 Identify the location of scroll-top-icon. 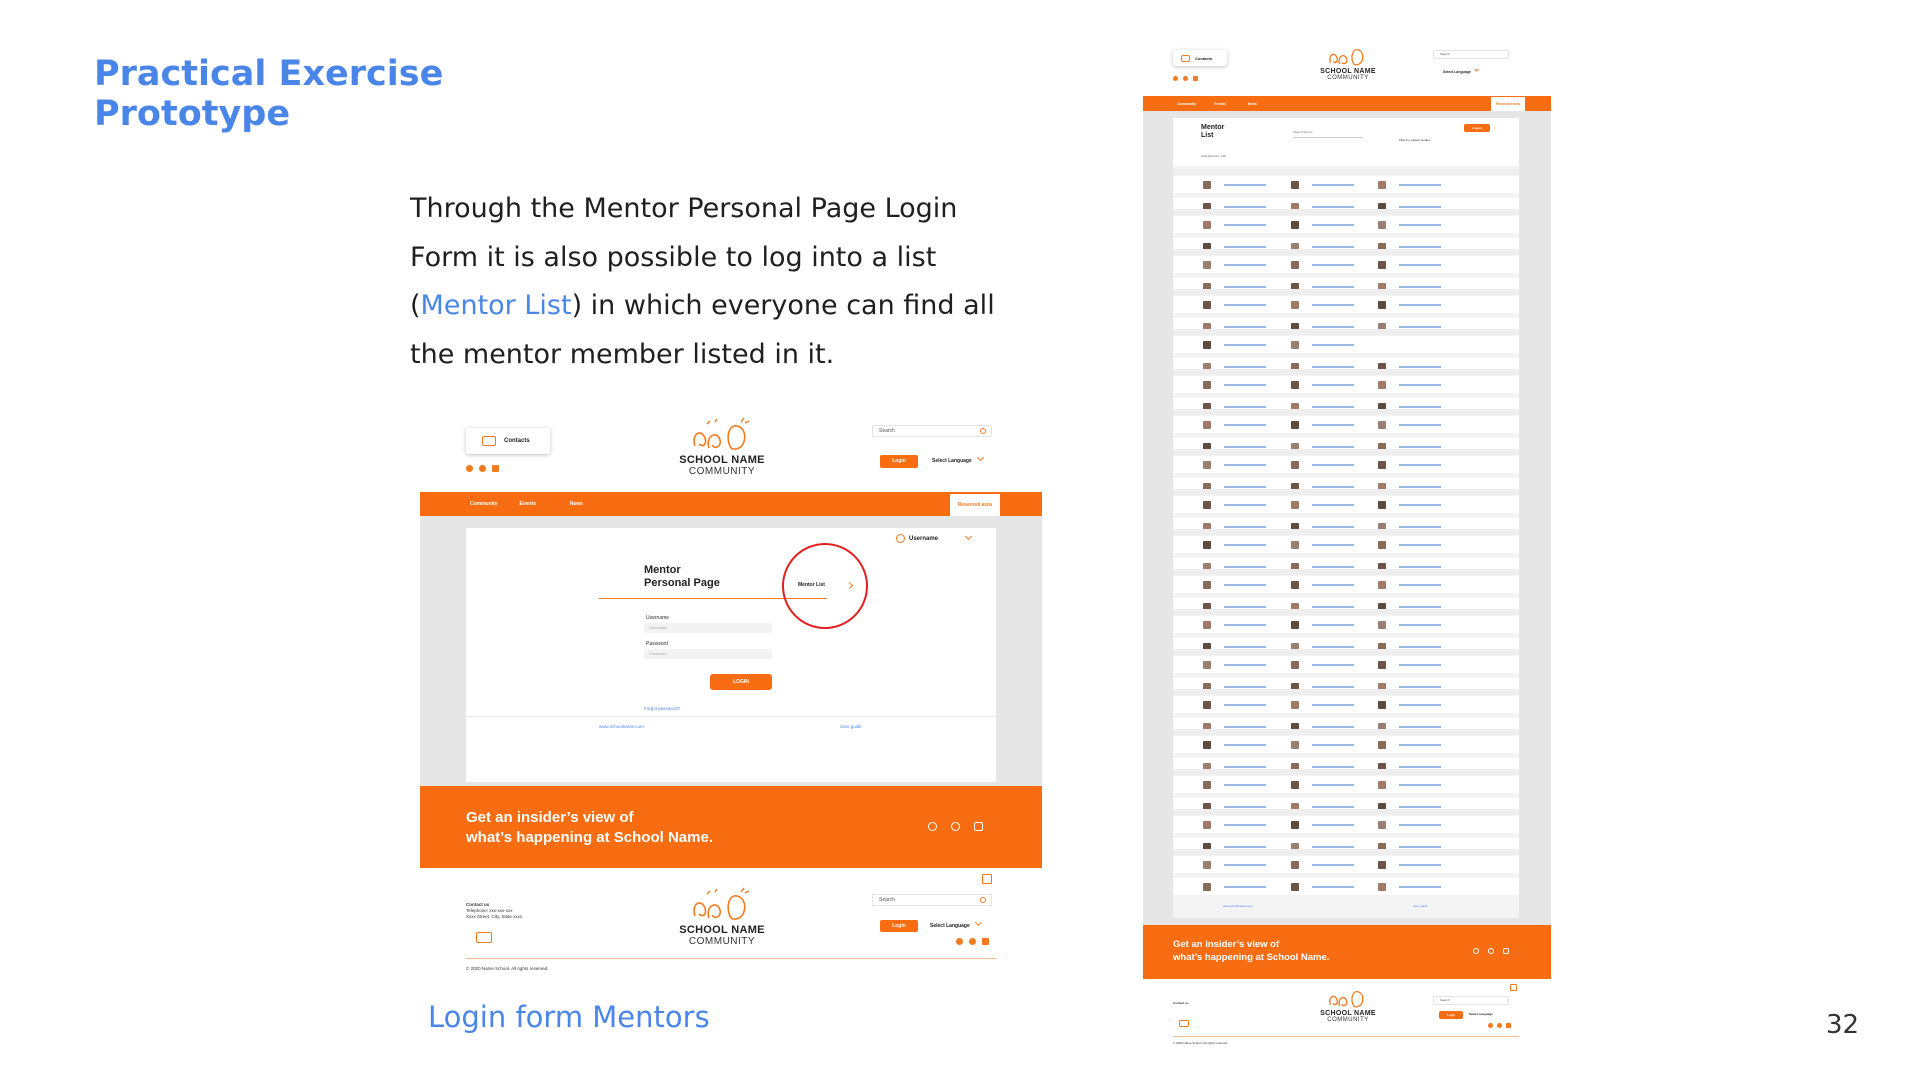
(1513, 987).